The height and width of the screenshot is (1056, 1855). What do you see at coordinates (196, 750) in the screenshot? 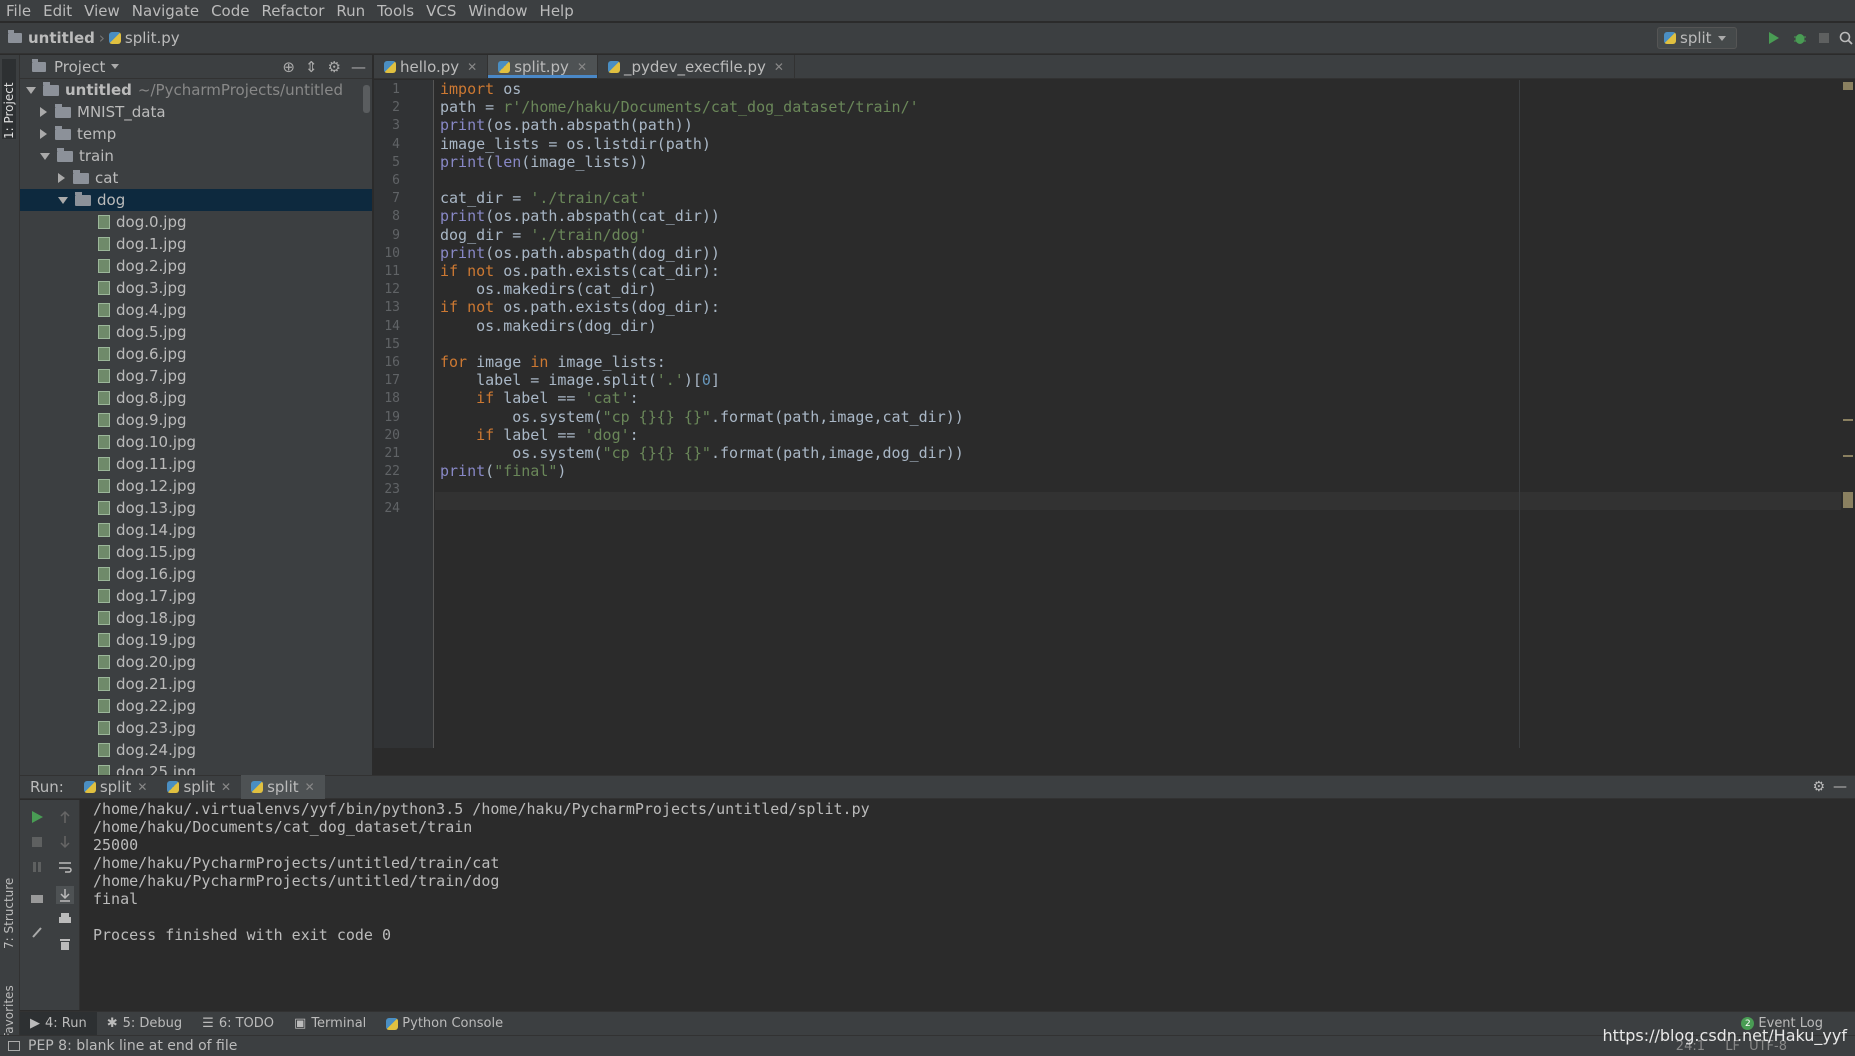
I see `tree-file: dog.24.jpg` at bounding box center [196, 750].